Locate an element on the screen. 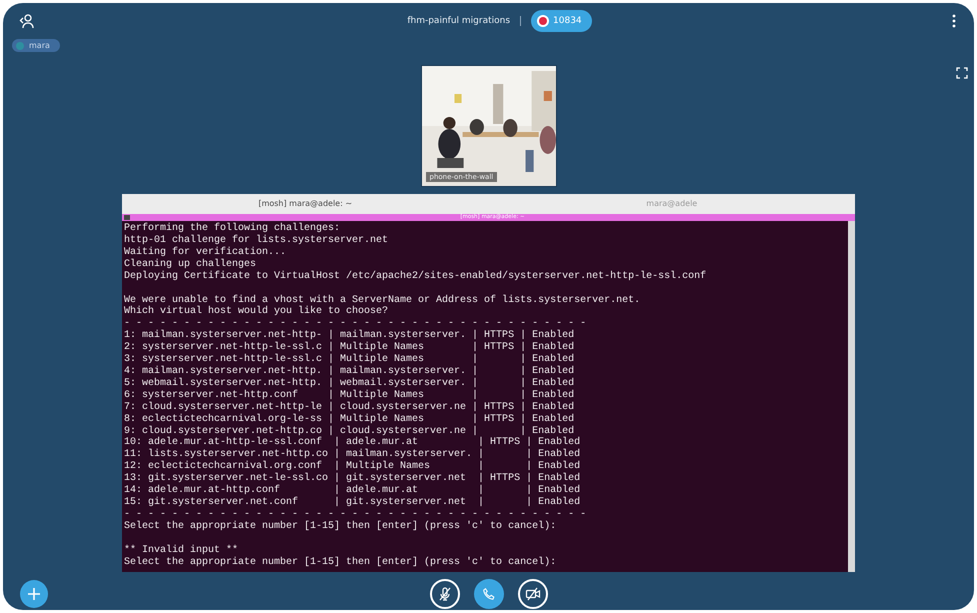 The height and width of the screenshot is (613, 977). phone-icon is located at coordinates (489, 594).